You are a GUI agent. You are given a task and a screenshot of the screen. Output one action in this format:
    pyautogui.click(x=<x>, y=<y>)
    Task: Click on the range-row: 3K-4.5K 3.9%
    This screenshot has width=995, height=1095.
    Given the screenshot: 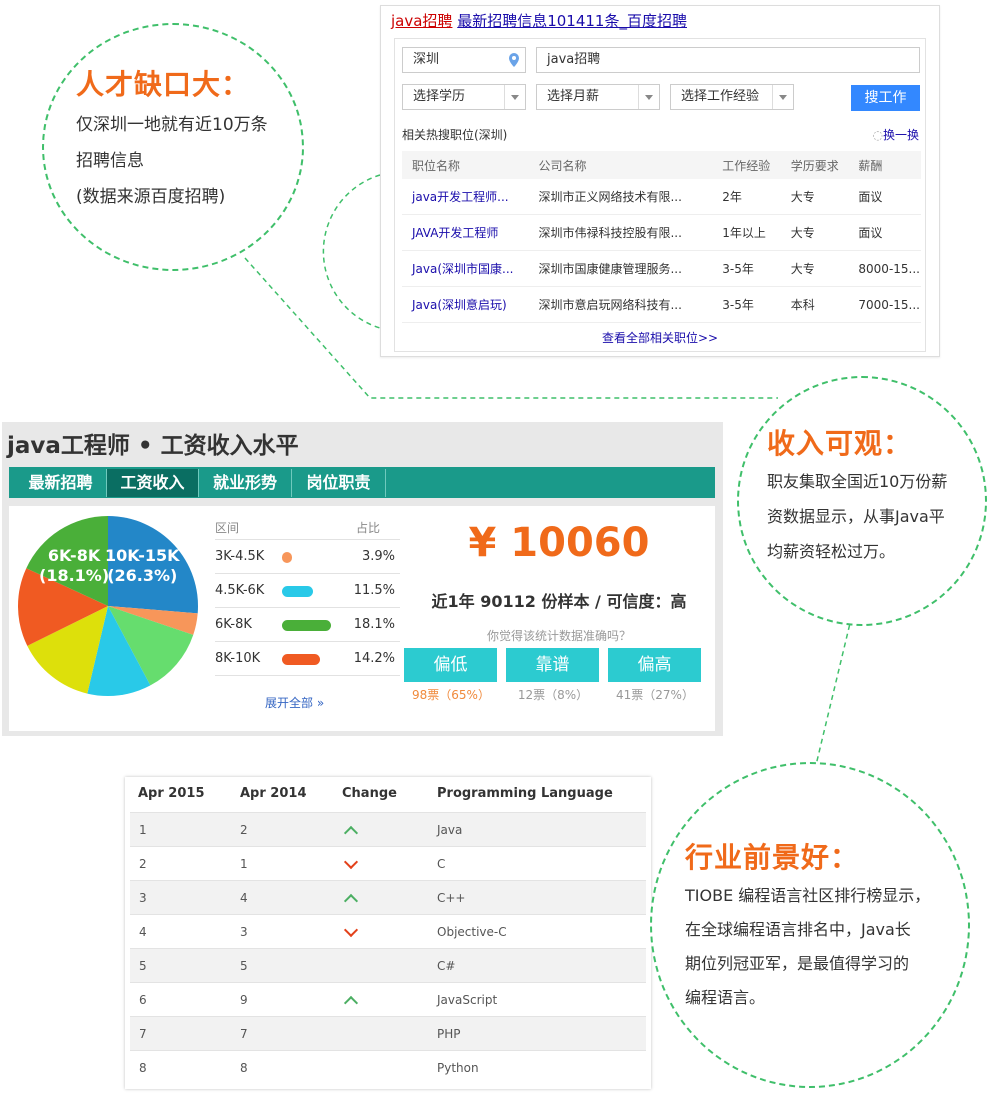 What is the action you would take?
    pyautogui.click(x=307, y=557)
    